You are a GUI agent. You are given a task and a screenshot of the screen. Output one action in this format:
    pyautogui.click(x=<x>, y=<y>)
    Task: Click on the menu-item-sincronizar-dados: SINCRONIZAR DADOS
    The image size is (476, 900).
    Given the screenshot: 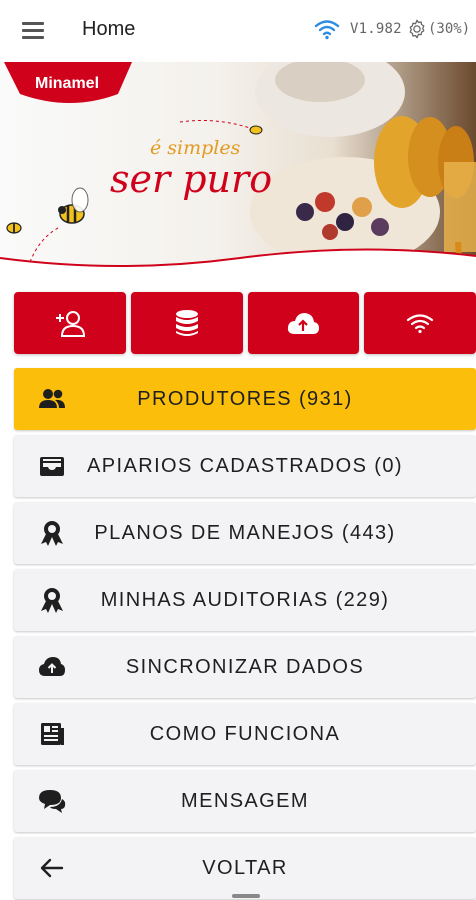 What is the action you would take?
    pyautogui.click(x=245, y=667)
    